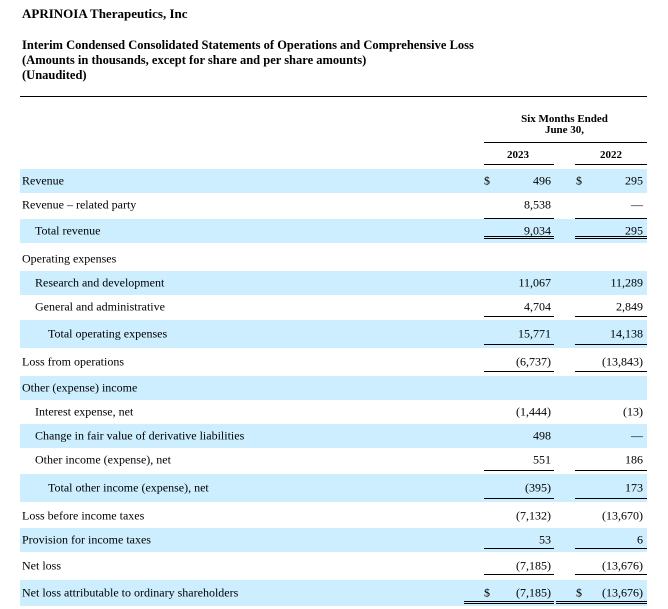 The height and width of the screenshot is (609, 668). Describe the element at coordinates (519, 164) in the screenshot. I see `year1-rule` at that location.